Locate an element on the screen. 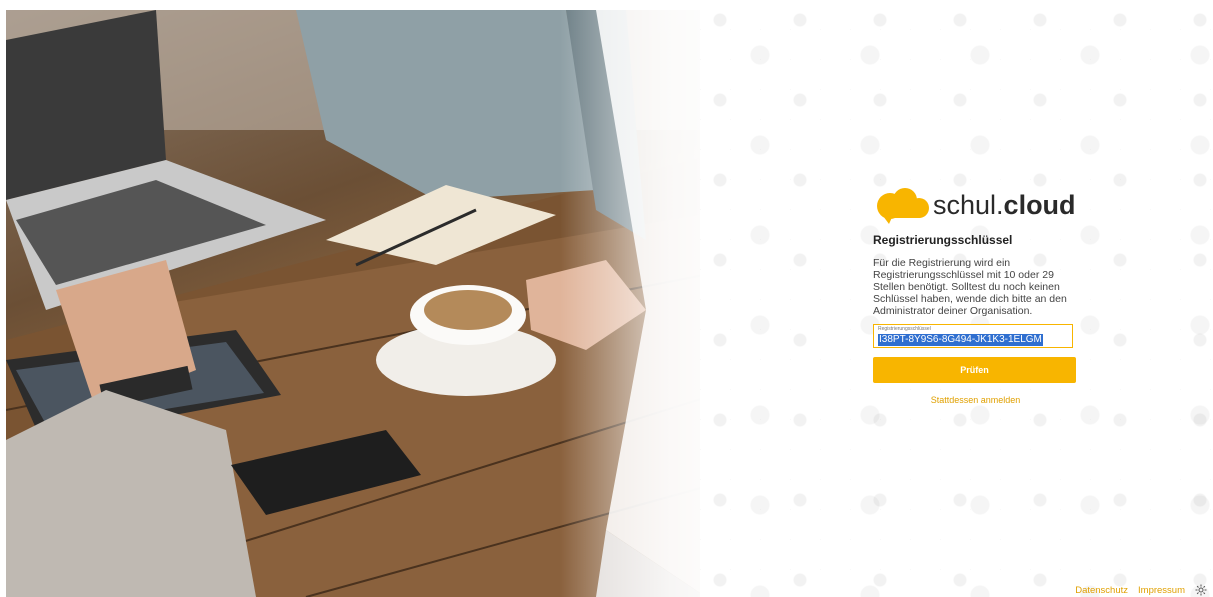 The width and height of the screenshot is (1213, 597). form-heading: Registrierungsschlüssel is located at coordinates (943, 240).